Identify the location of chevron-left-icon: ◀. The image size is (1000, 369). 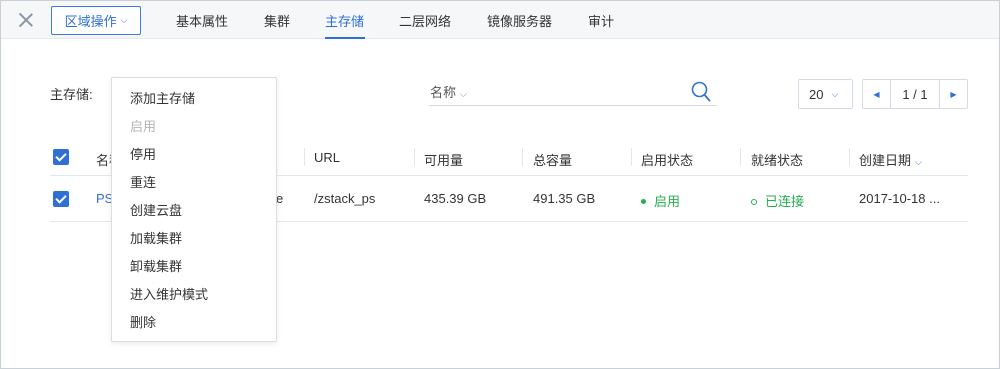
(876, 94).